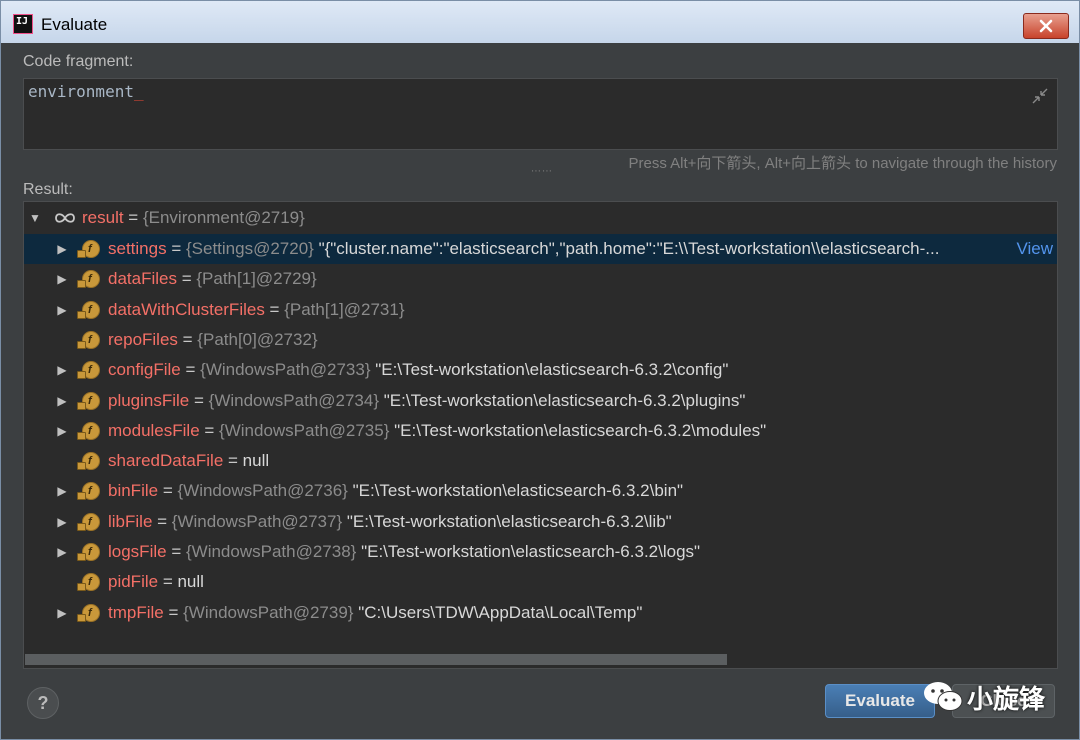 This screenshot has height=740, width=1080. What do you see at coordinates (285, 370) in the screenshot?
I see `field-type: {WindowsPath@2733}` at bounding box center [285, 370].